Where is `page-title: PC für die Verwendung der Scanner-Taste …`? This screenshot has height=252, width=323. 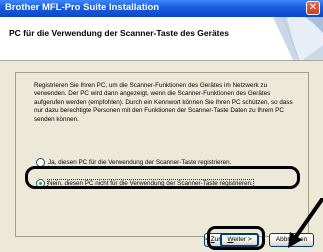 page-title: PC für die Verwendung der Scanner-Taste … is located at coordinates (119, 33).